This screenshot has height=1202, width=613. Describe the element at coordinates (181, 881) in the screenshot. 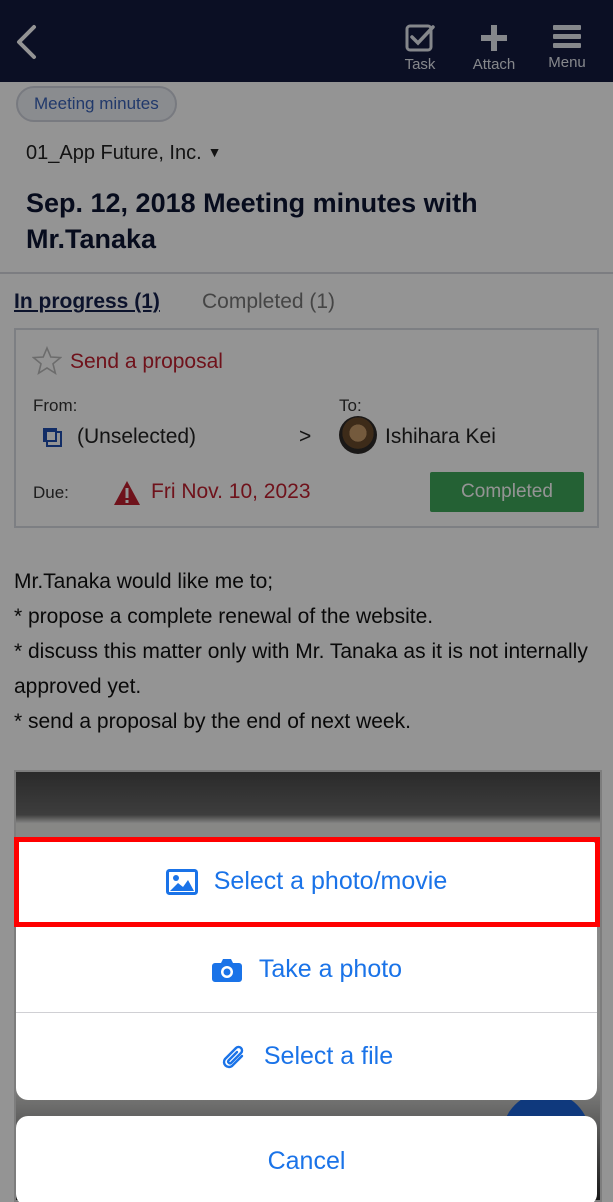

I see `image-icon` at that location.